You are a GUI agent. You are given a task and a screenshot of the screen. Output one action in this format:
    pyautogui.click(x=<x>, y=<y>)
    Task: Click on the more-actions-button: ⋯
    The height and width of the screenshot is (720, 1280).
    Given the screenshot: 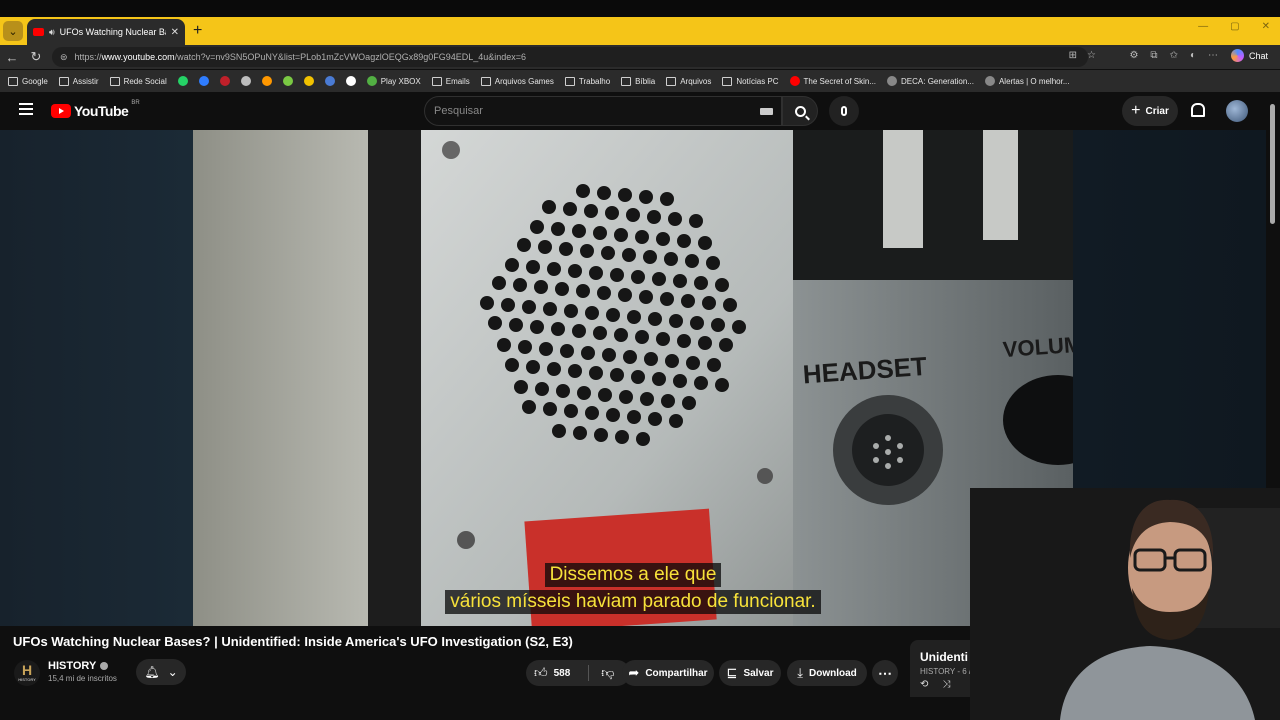 What is the action you would take?
    pyautogui.click(x=885, y=673)
    